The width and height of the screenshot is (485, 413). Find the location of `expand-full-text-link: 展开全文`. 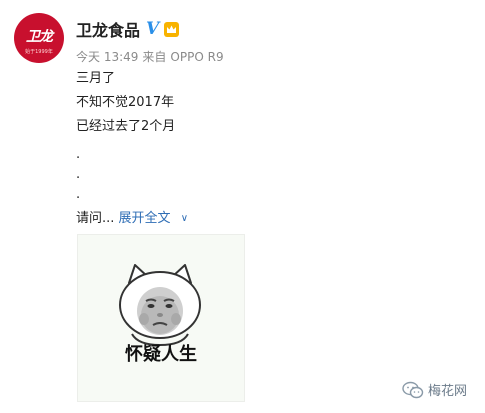

expand-full-text-link: 展开全文 is located at coordinates (145, 218).